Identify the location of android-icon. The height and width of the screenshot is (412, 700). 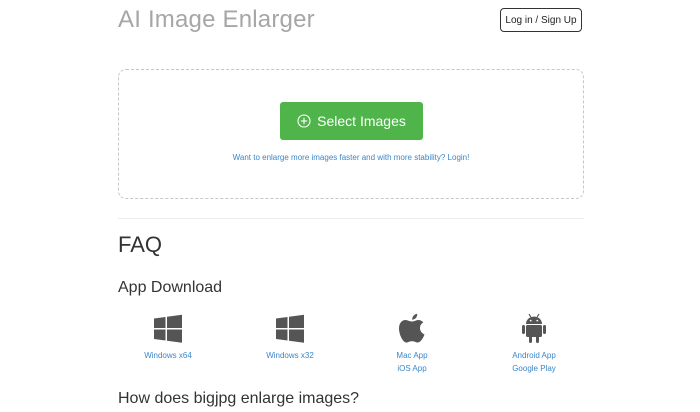
(534, 328).